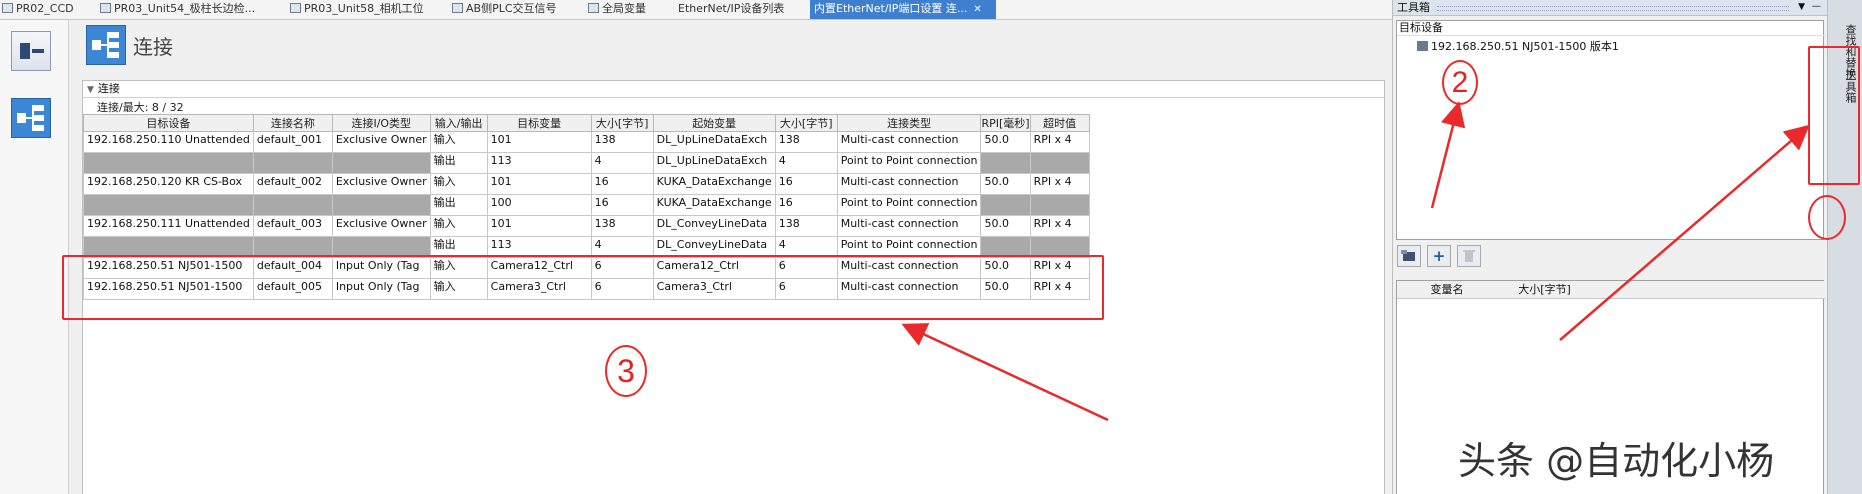 This screenshot has height=494, width=1862. Describe the element at coordinates (1005, 372) in the screenshot. I see `arrow-to-camera-rows` at that location.